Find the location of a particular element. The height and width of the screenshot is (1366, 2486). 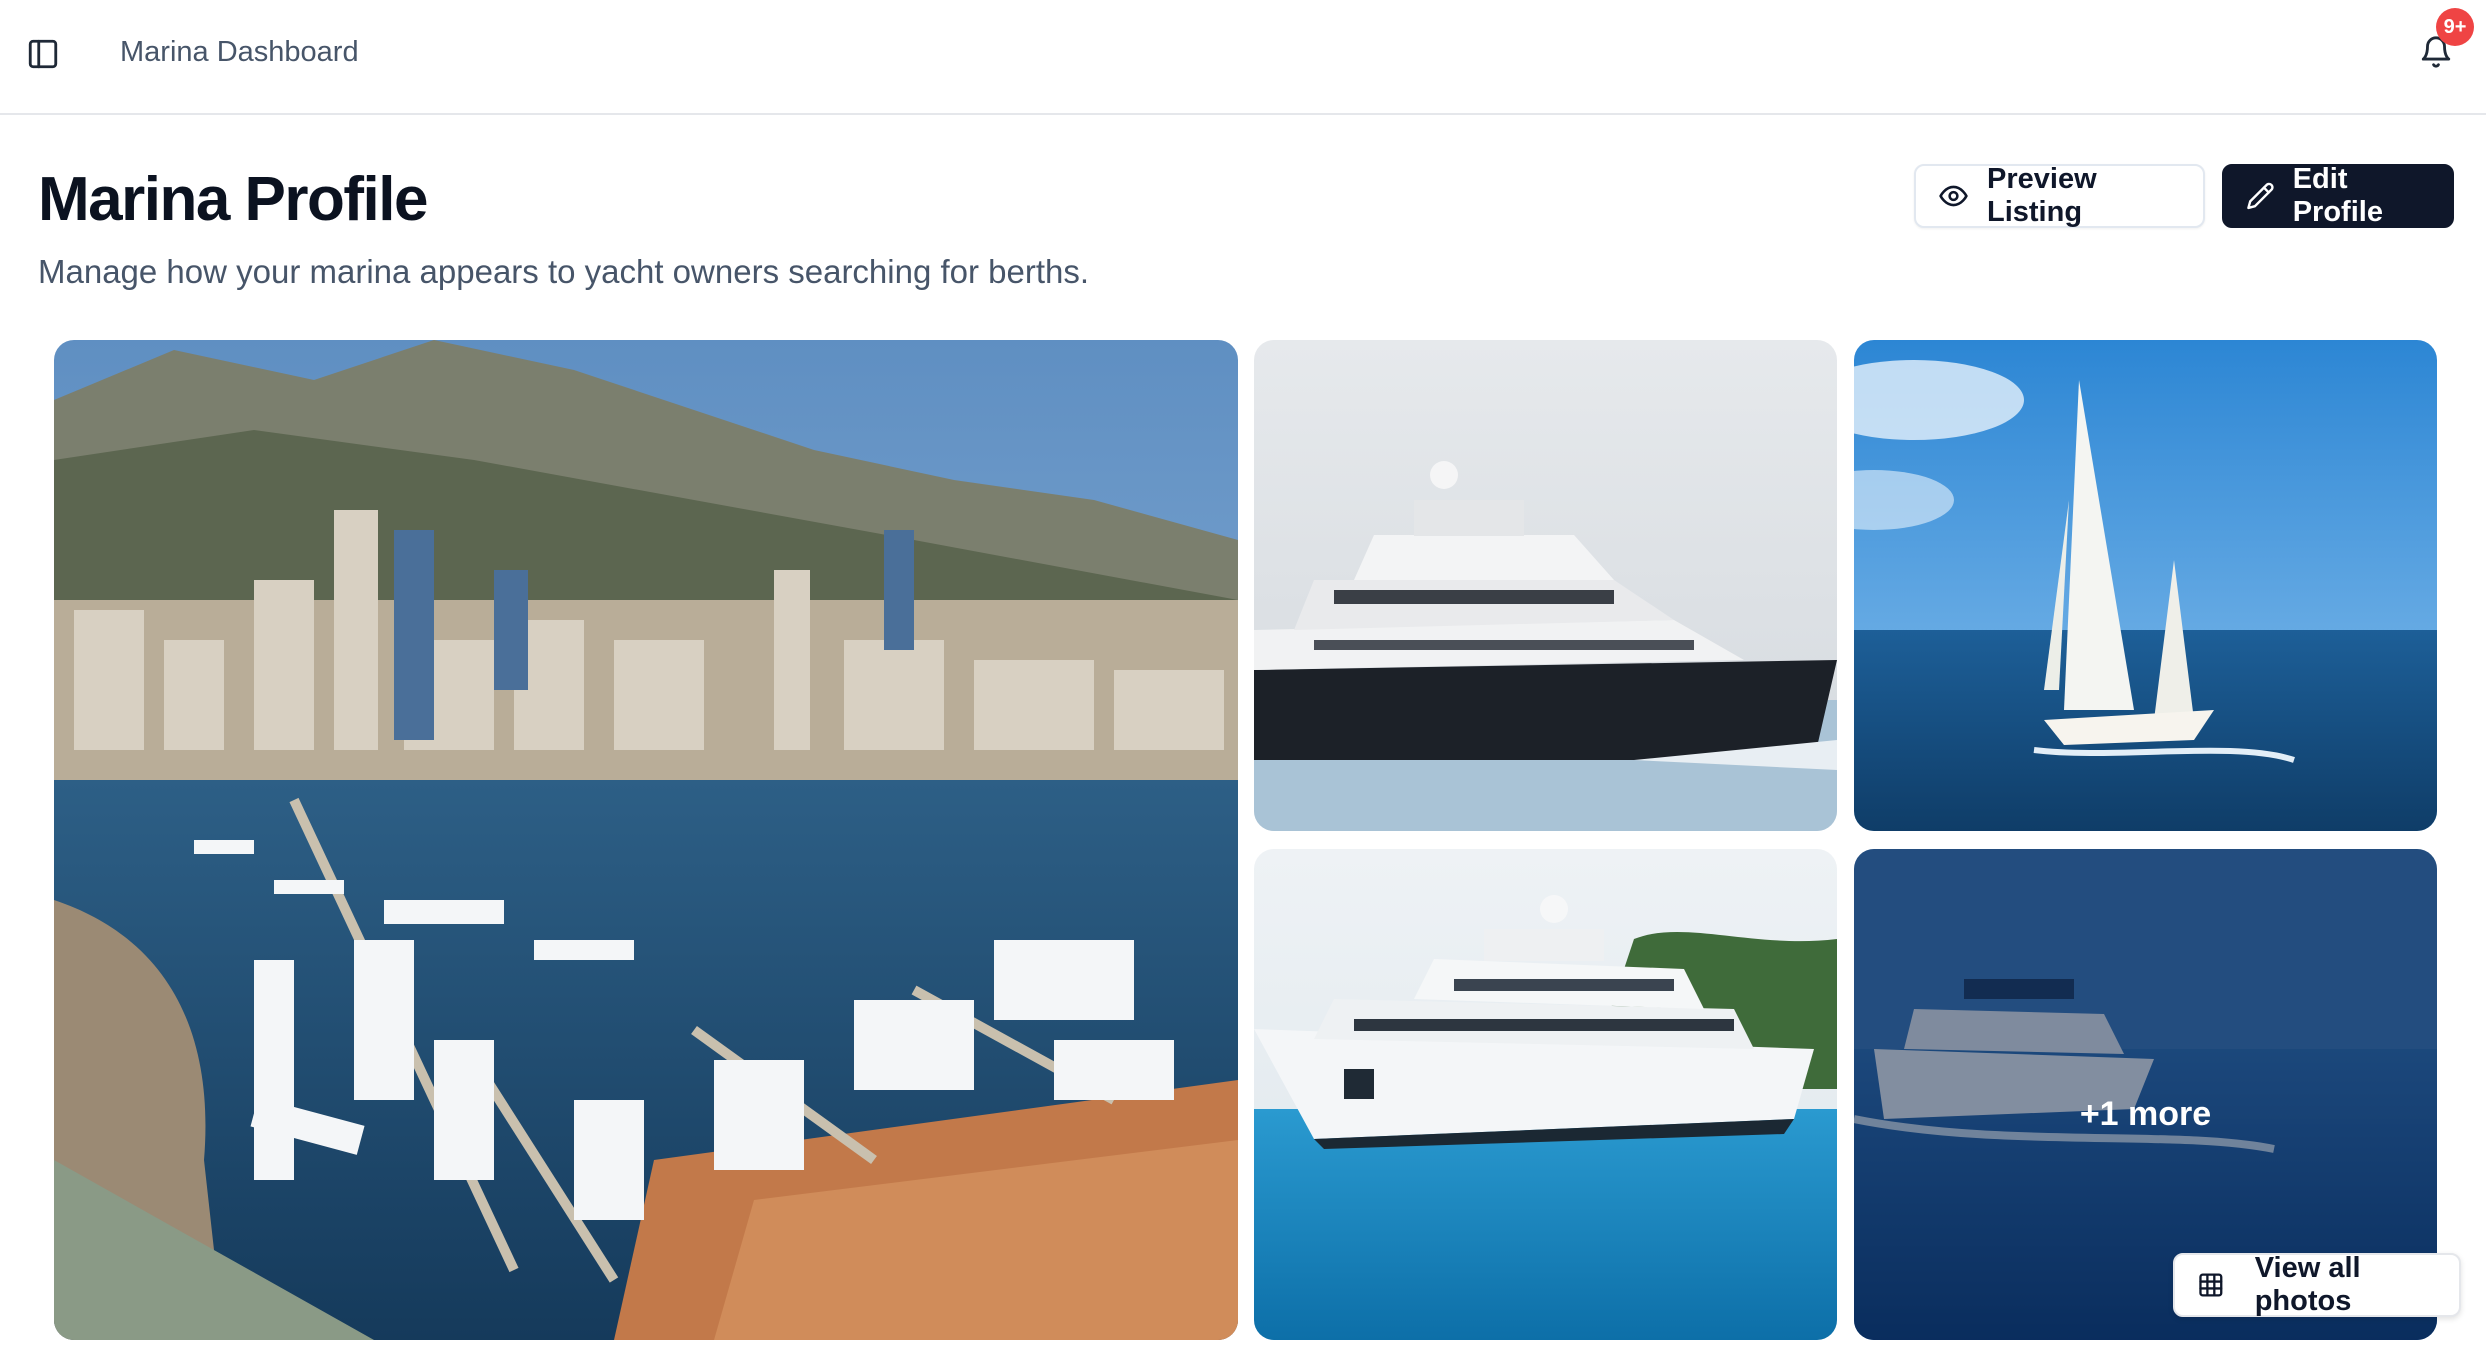

notification-badge: 9+ is located at coordinates (2455, 27).